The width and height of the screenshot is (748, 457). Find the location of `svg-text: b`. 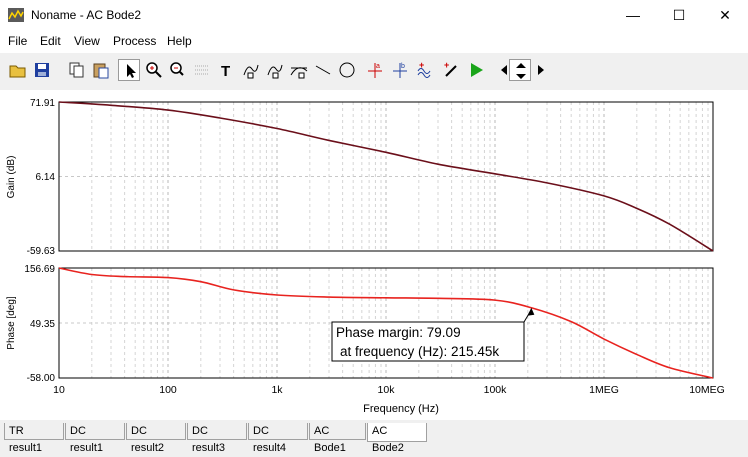

svg-text: b is located at coordinates (403, 66).